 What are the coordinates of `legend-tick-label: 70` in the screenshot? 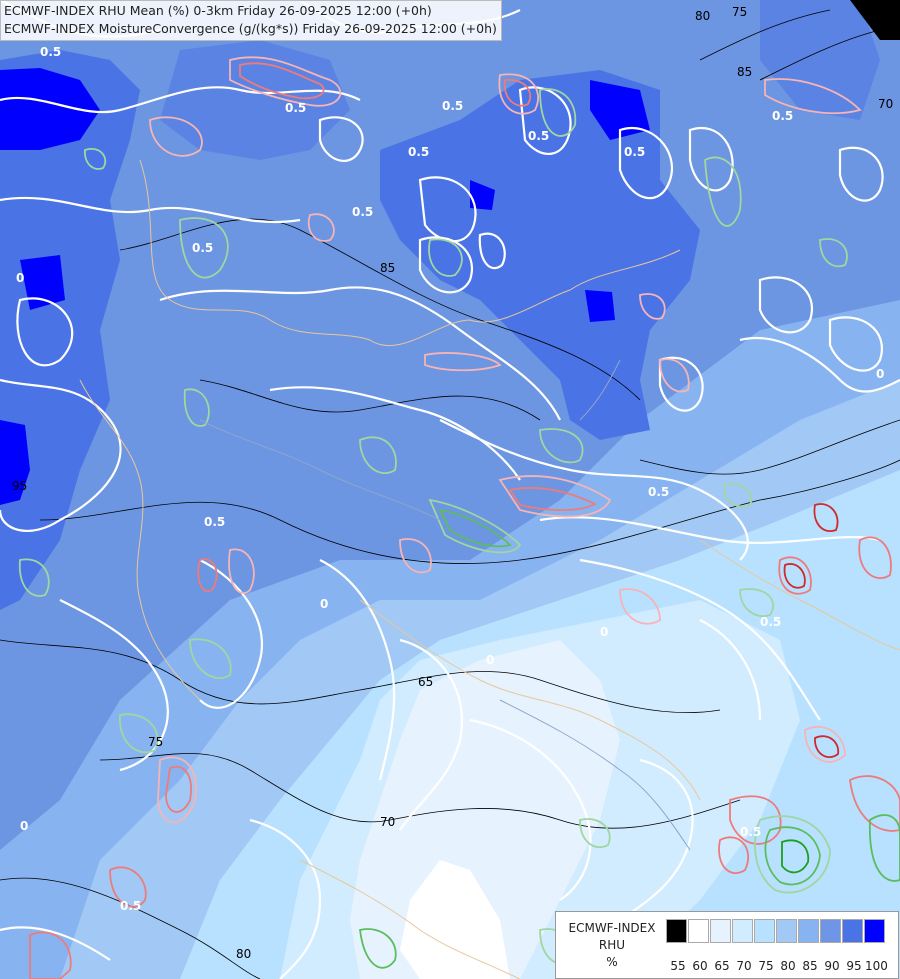 It's located at (744, 966).